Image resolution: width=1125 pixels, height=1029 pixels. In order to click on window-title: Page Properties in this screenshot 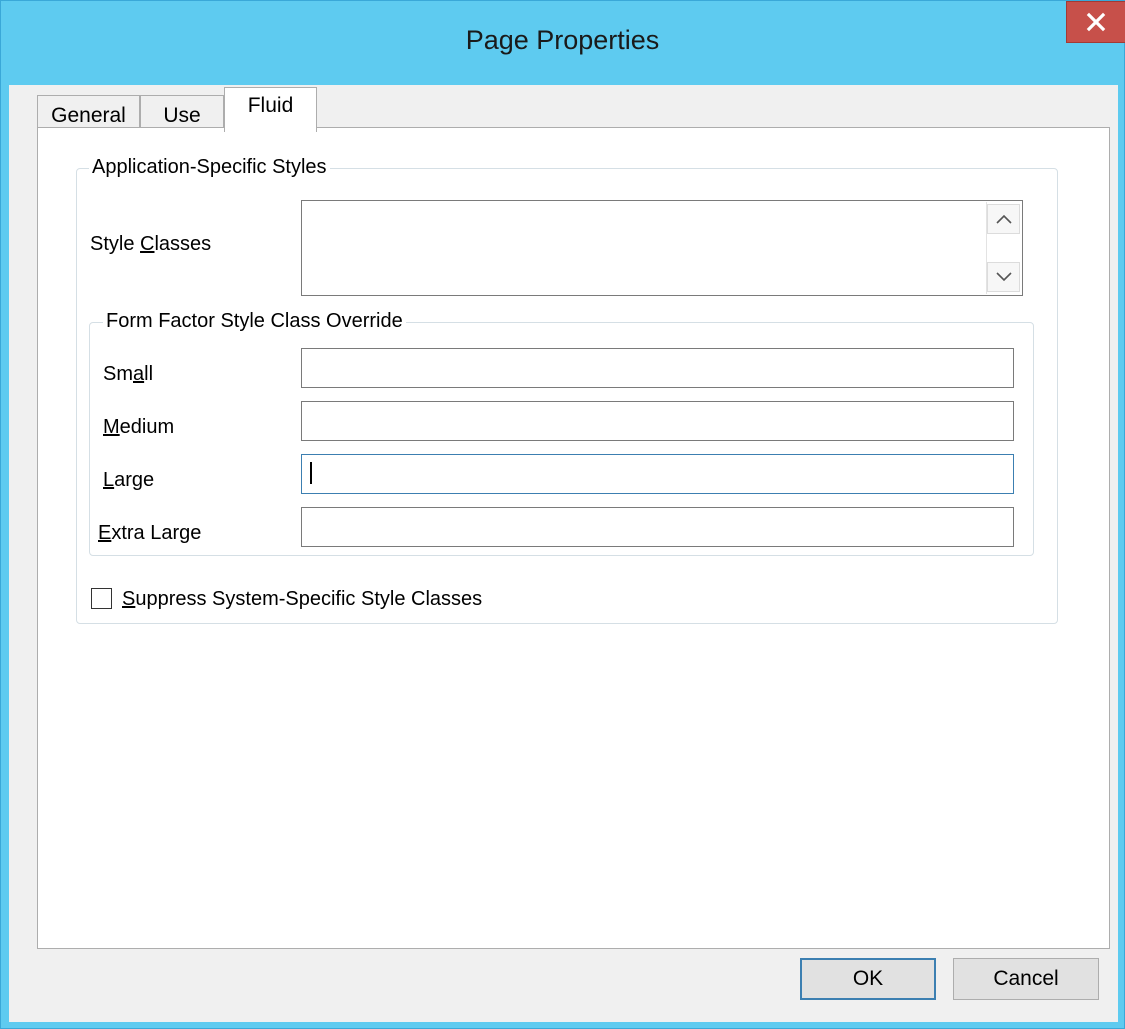, I will do `click(562, 40)`.